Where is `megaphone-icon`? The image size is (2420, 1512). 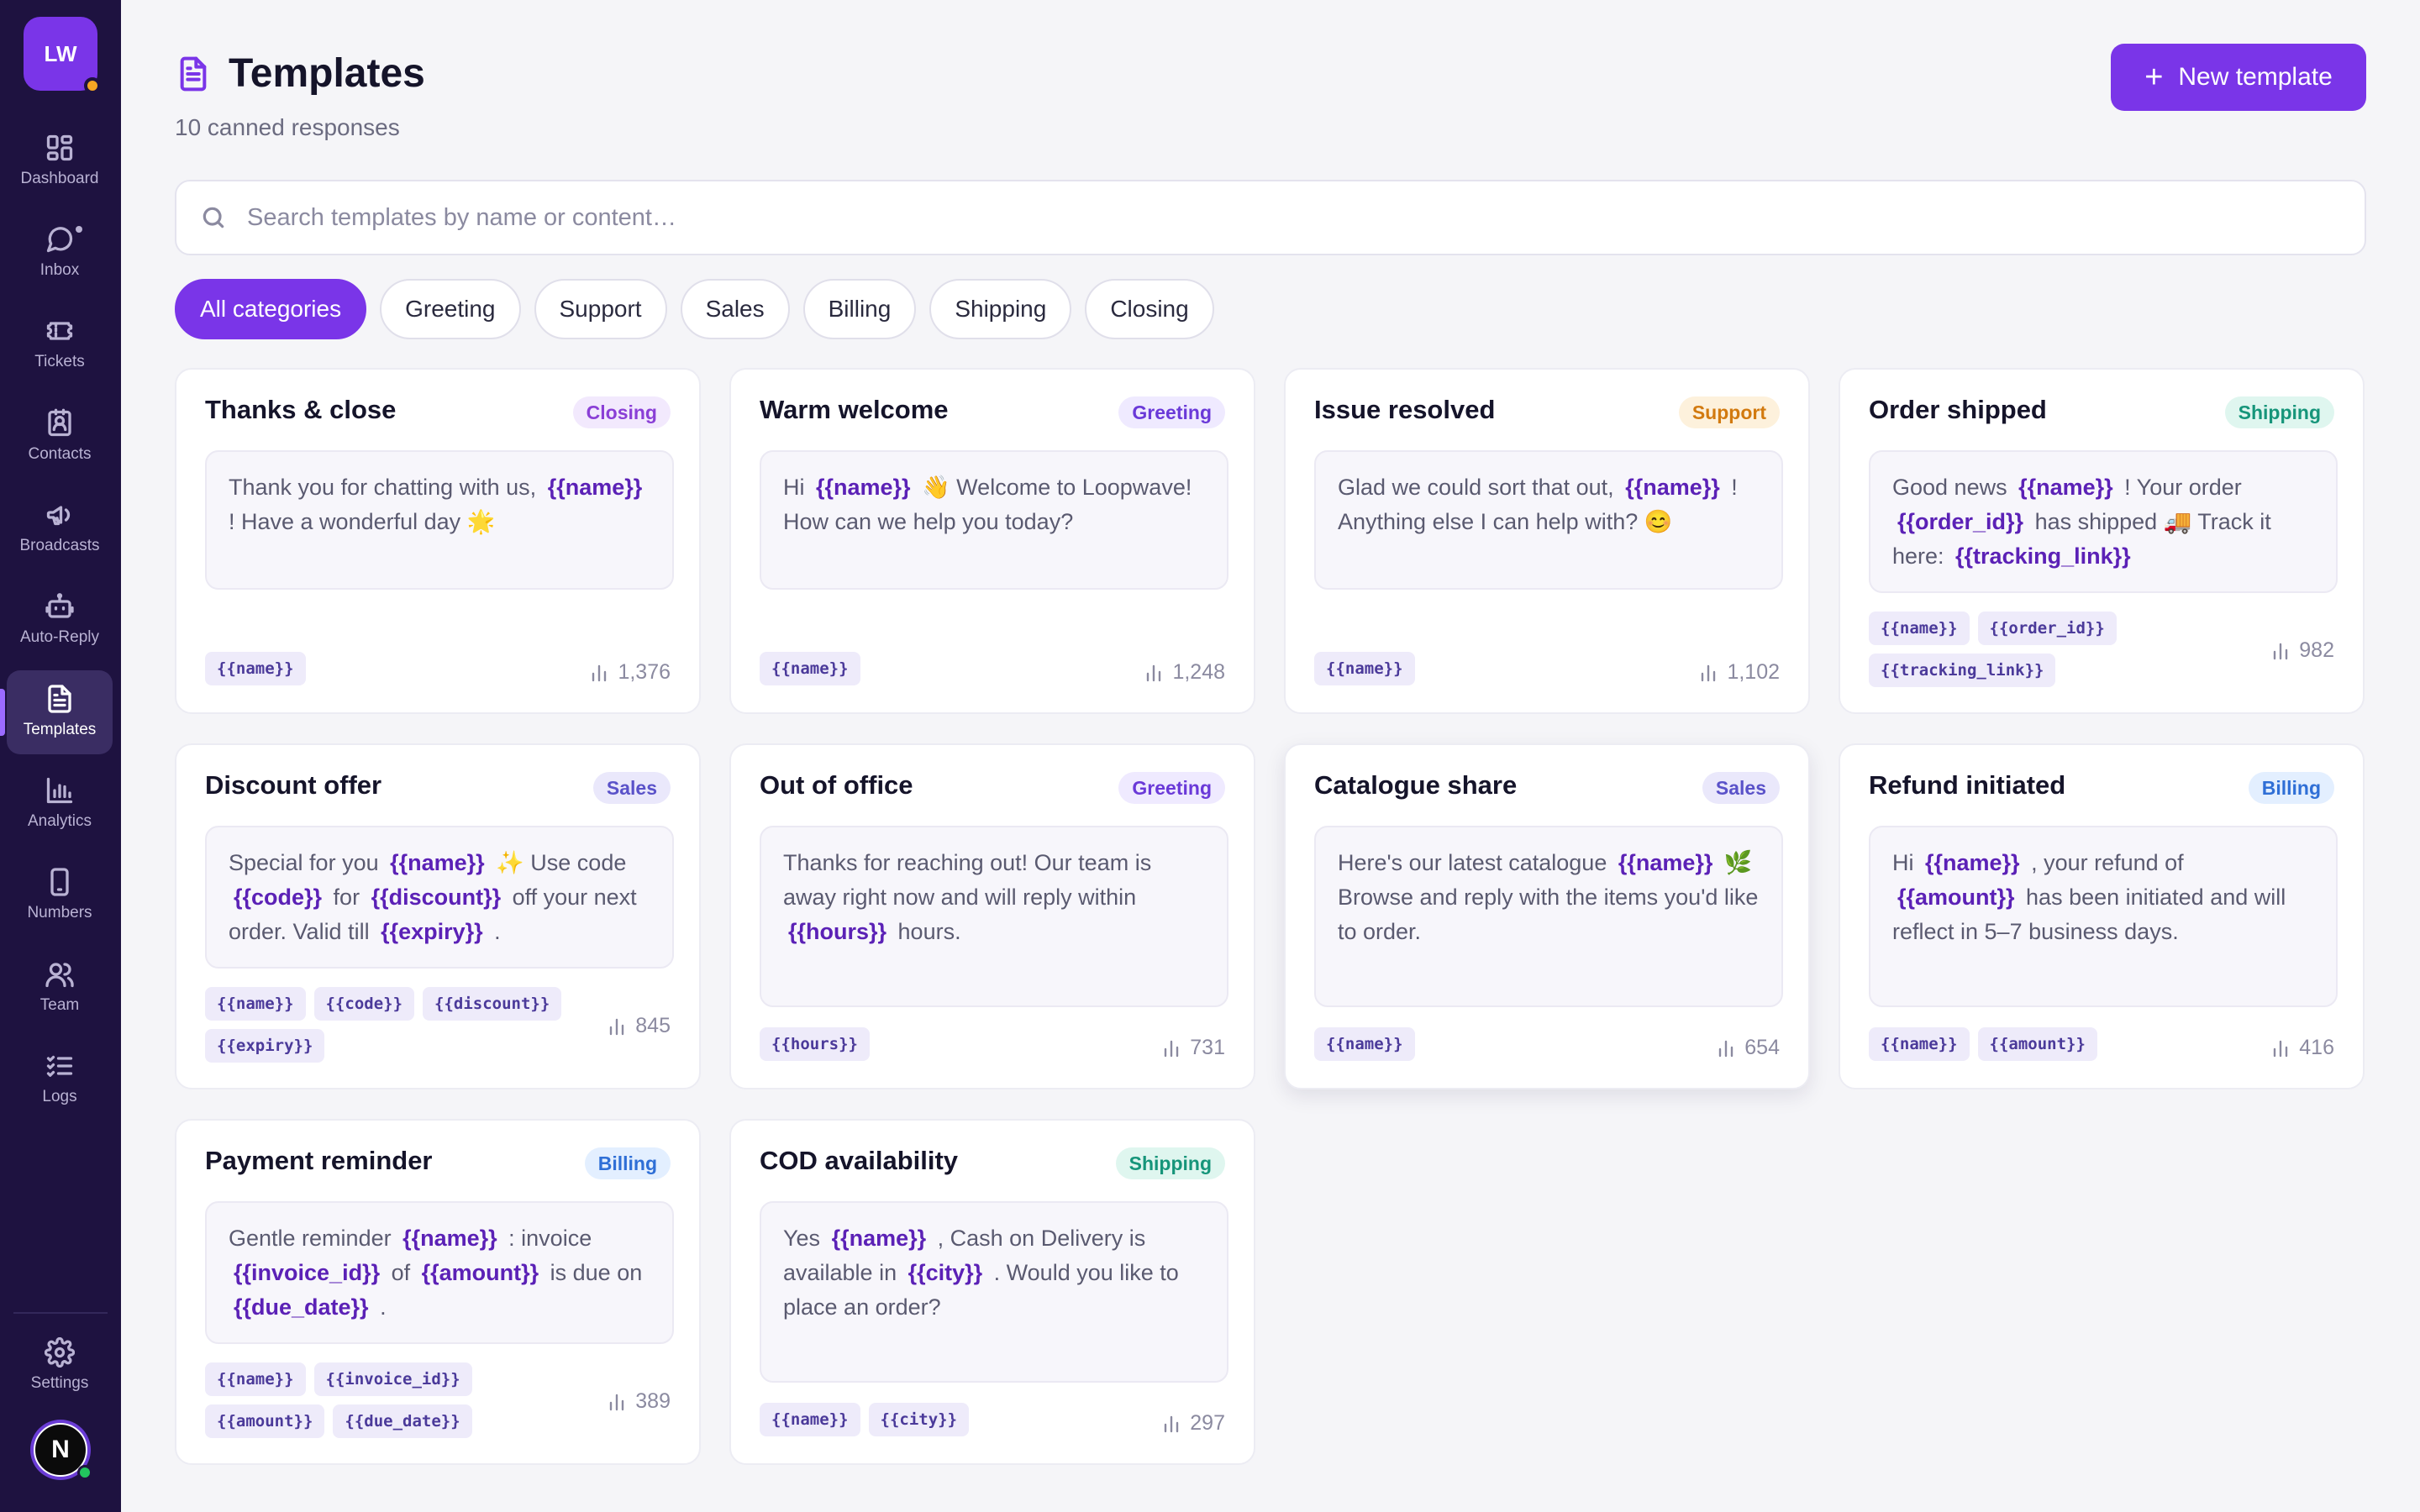
megaphone-icon is located at coordinates (58, 516).